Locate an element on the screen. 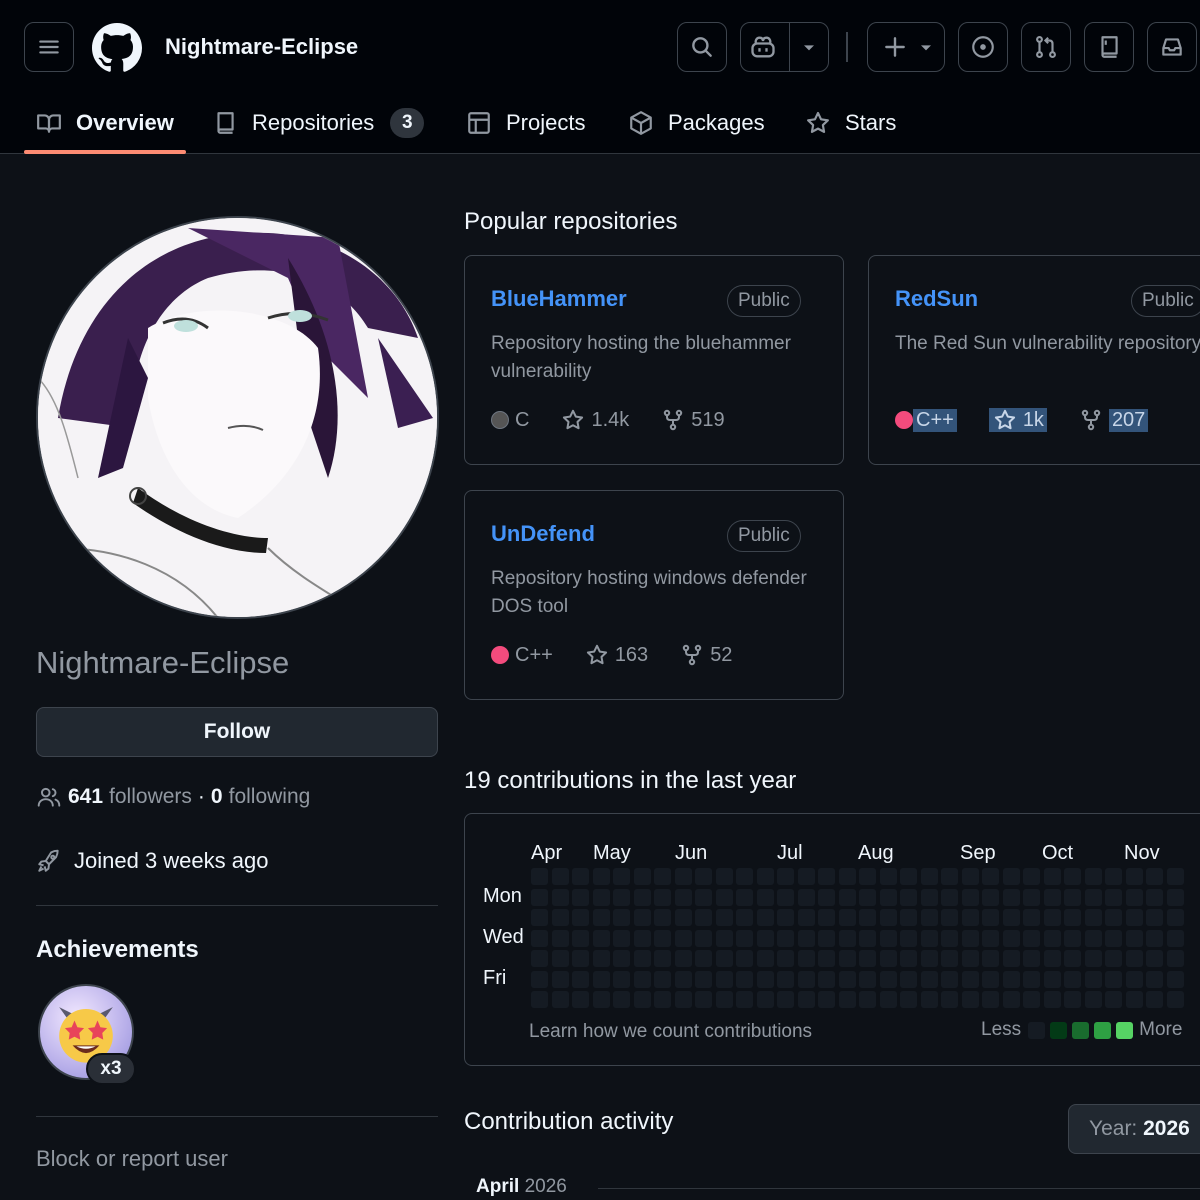 The image size is (1200, 1200). search-button is located at coordinates (702, 47).